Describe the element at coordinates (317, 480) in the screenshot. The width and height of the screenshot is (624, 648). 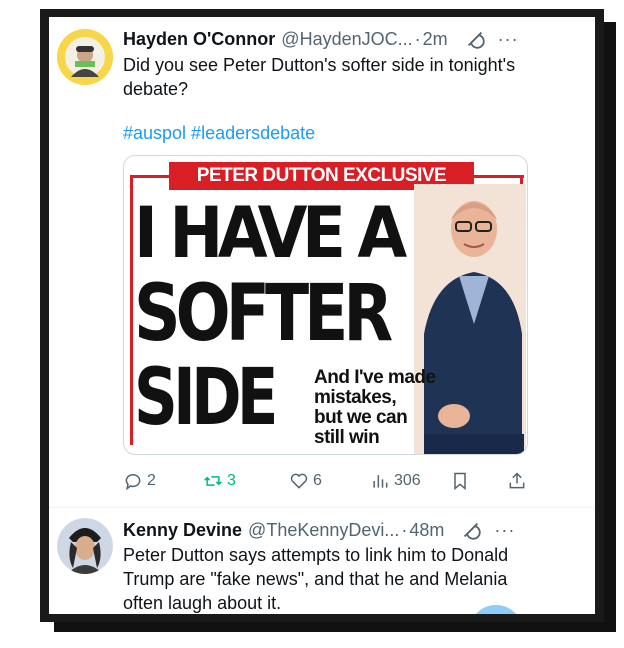
I see `like-count: 6` at that location.